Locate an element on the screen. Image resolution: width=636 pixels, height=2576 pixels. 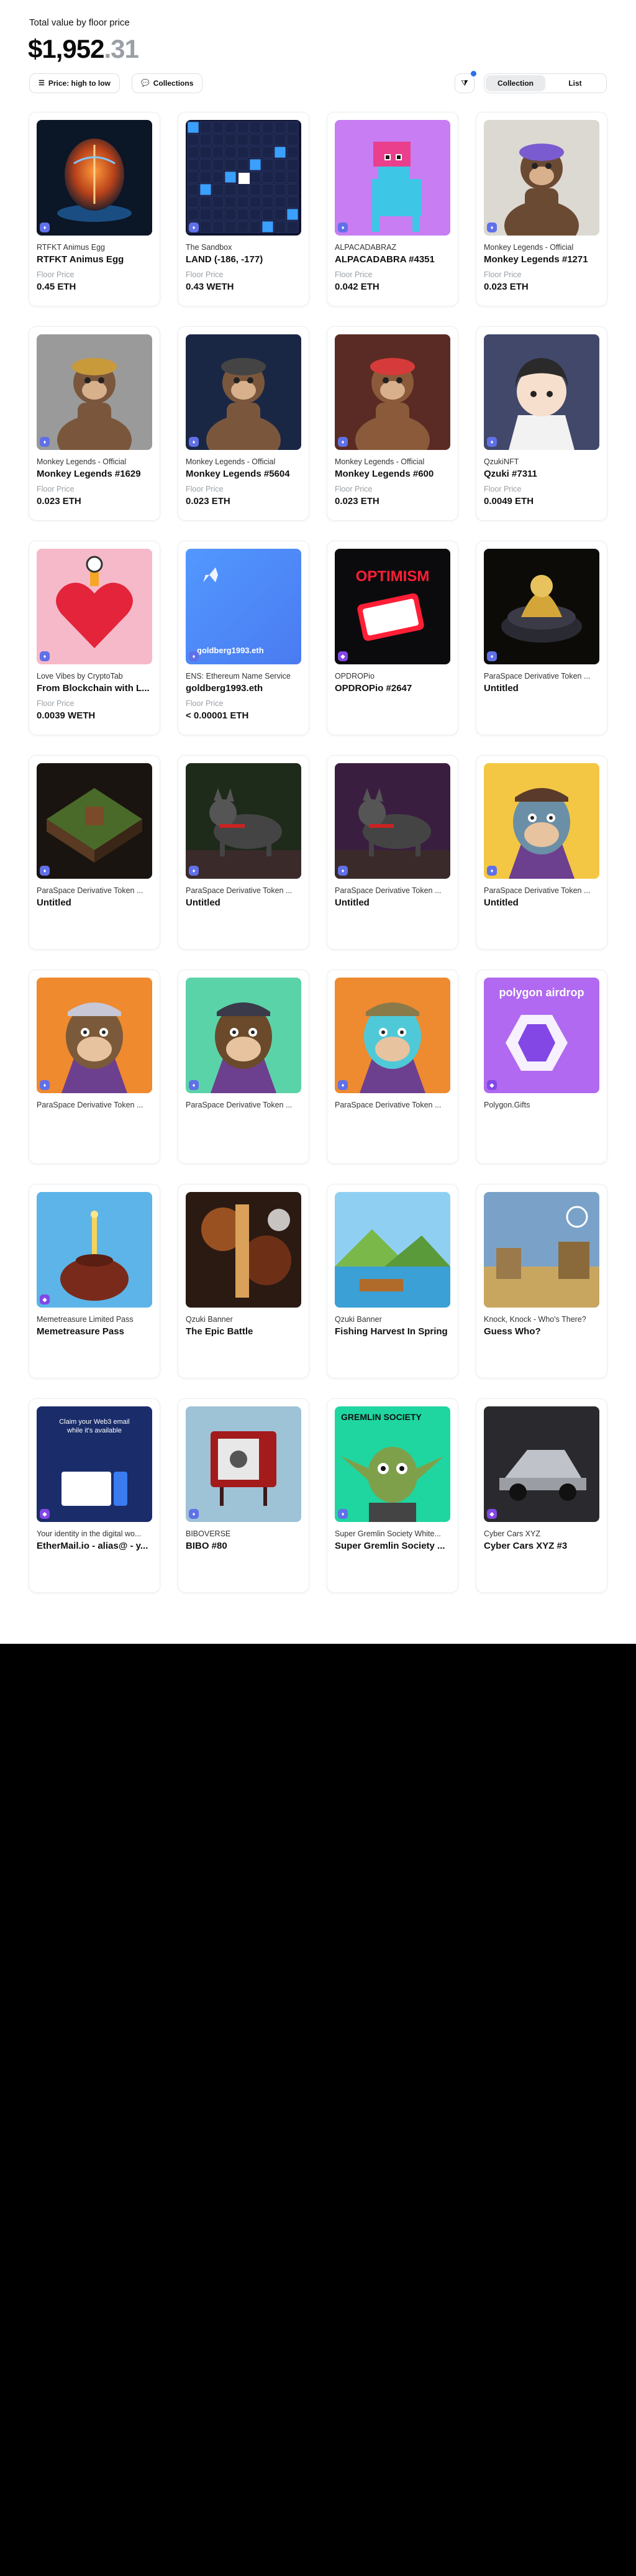
collections-label: Collections is located at coordinates (174, 83).